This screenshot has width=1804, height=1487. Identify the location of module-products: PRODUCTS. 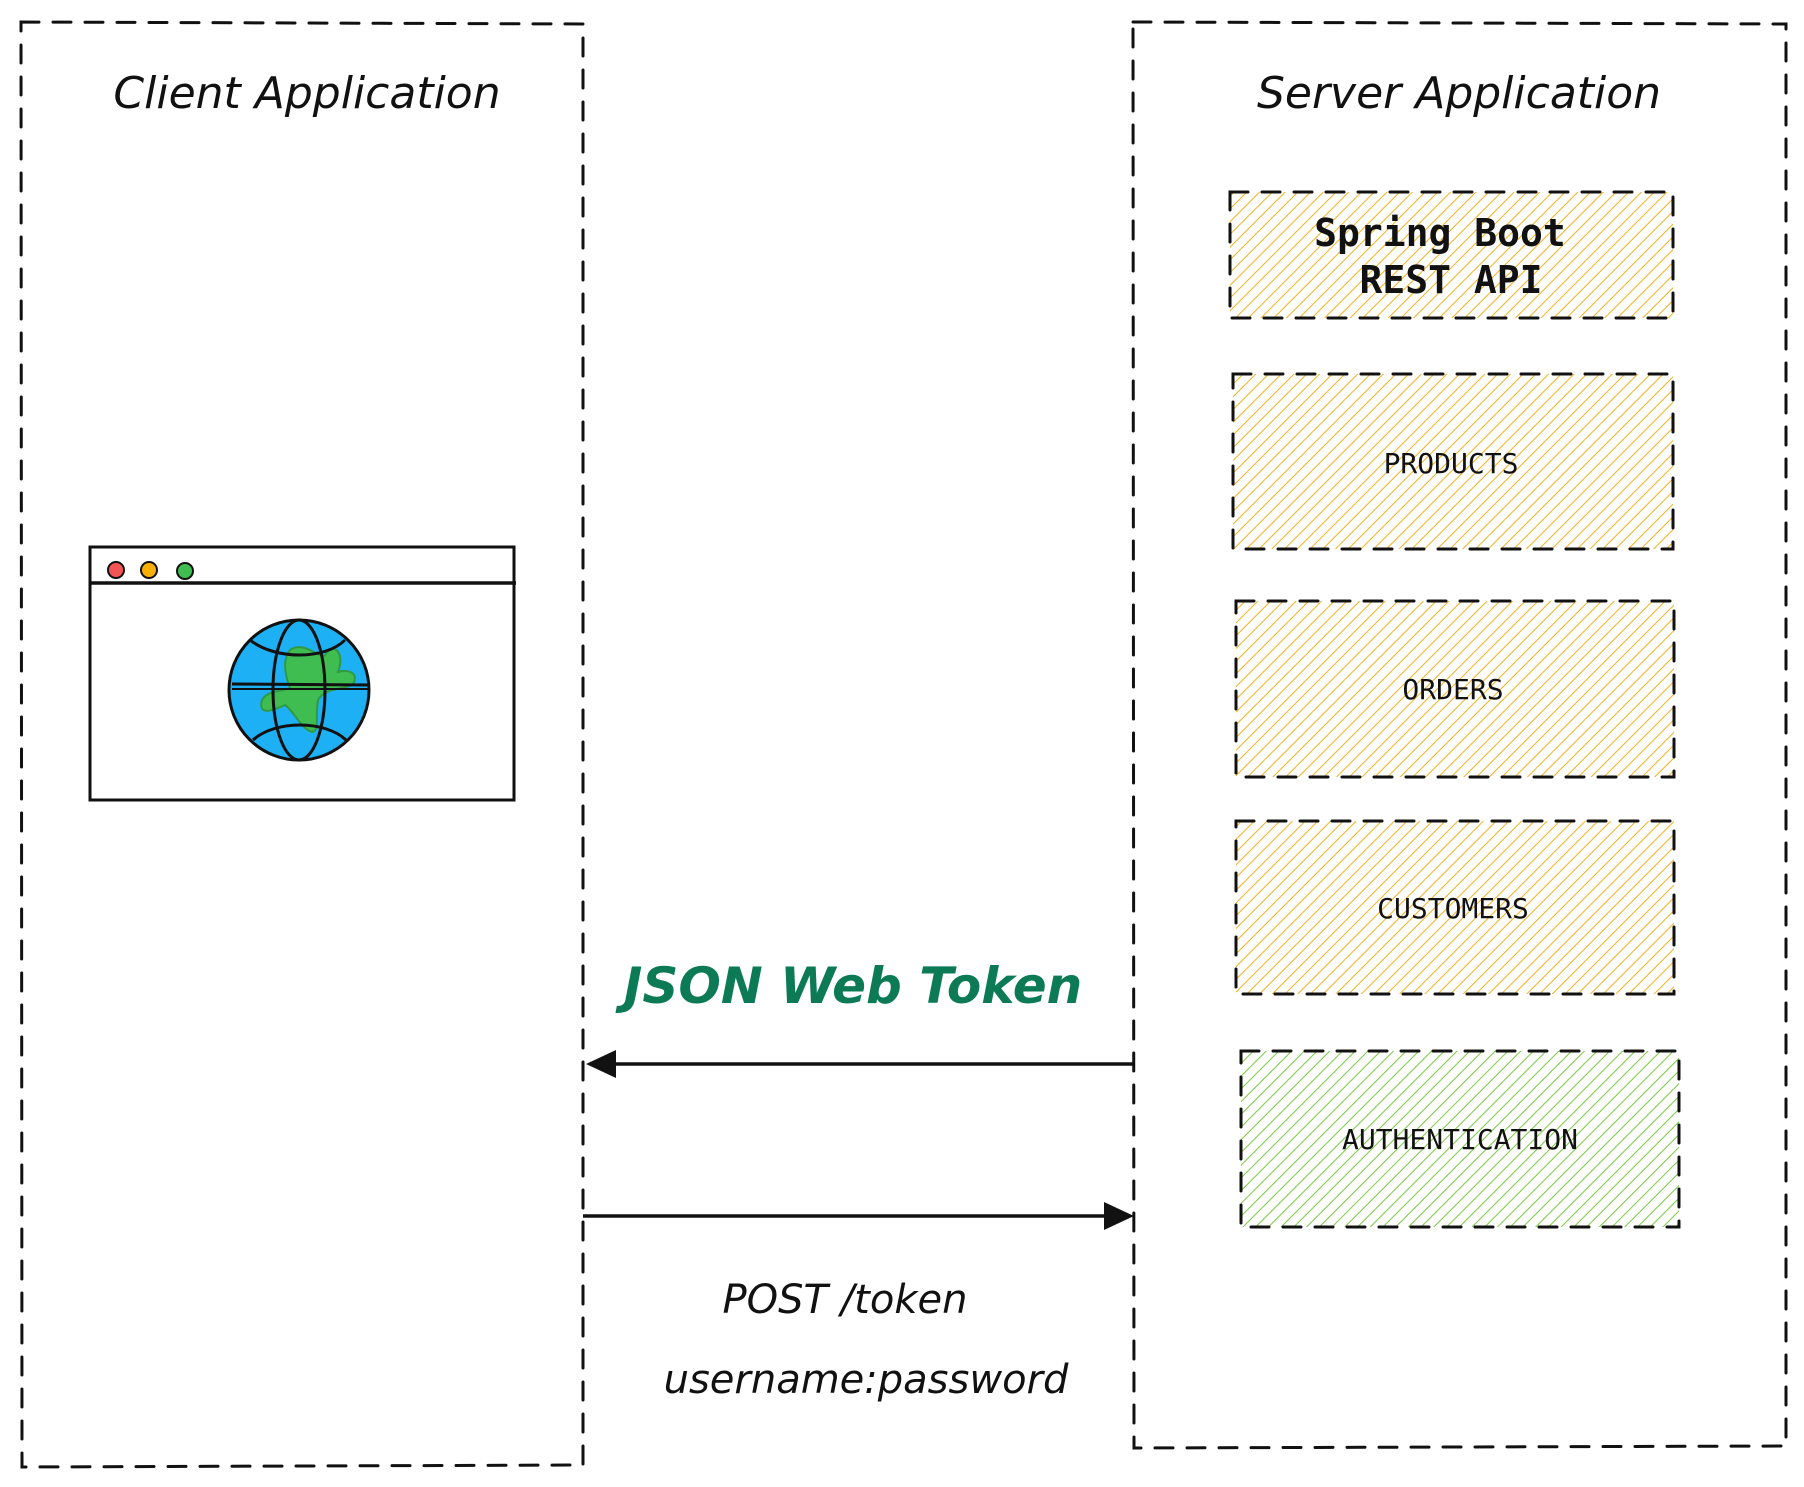
(1453, 461).